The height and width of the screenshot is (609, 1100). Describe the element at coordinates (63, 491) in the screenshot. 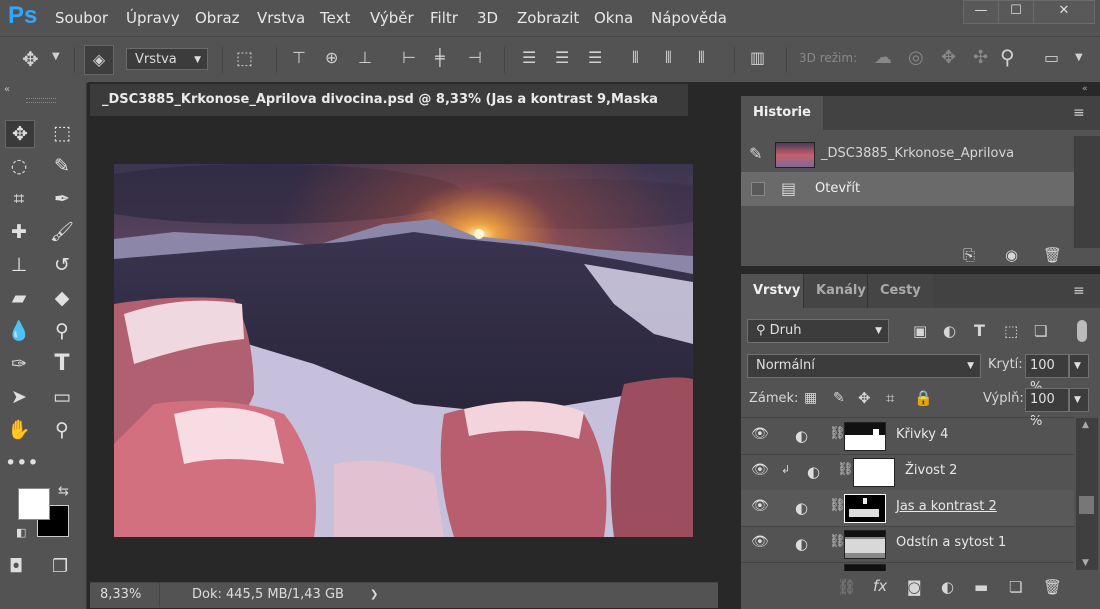

I see `swap-colors-icon: ⇆` at that location.